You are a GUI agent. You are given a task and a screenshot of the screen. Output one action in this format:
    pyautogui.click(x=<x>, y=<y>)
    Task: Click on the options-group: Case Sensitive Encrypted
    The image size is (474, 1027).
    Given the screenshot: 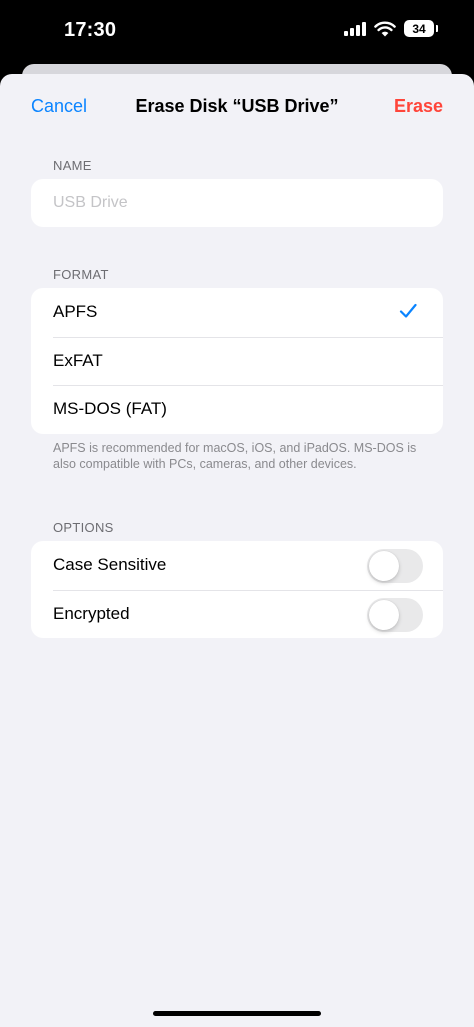 What is the action you would take?
    pyautogui.click(x=237, y=589)
    